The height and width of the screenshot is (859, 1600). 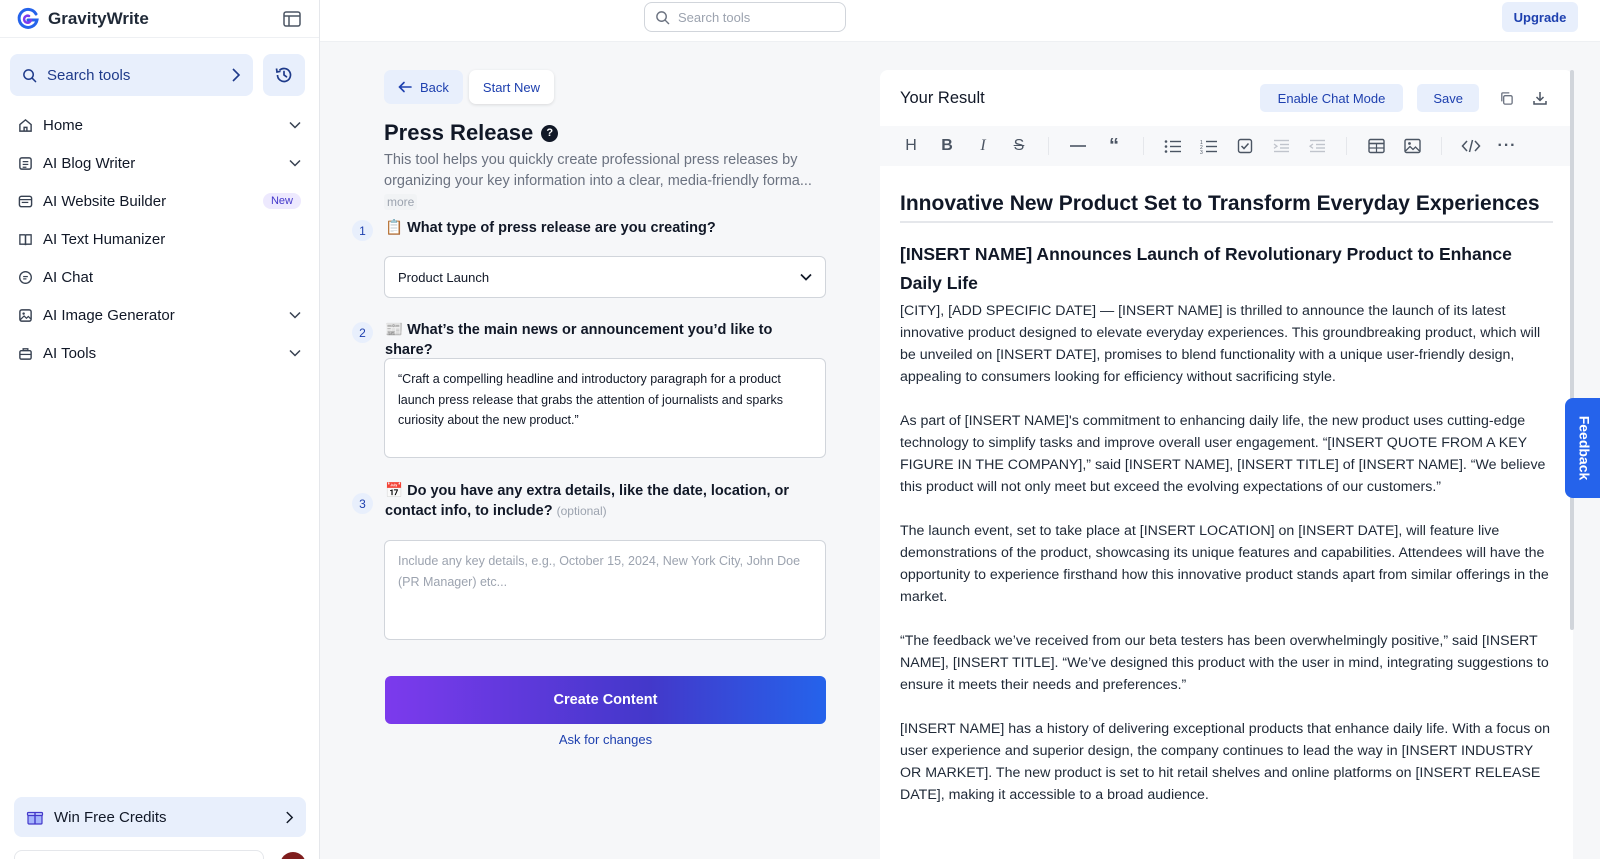 I want to click on heading-icon: H, so click(x=911, y=146).